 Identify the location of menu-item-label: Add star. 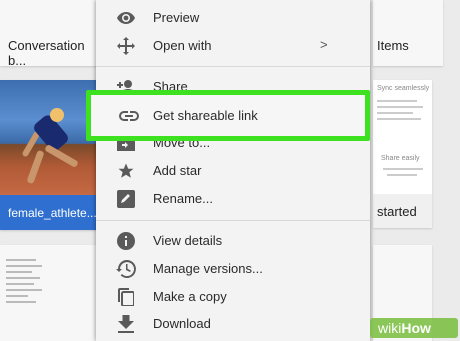
(177, 170).